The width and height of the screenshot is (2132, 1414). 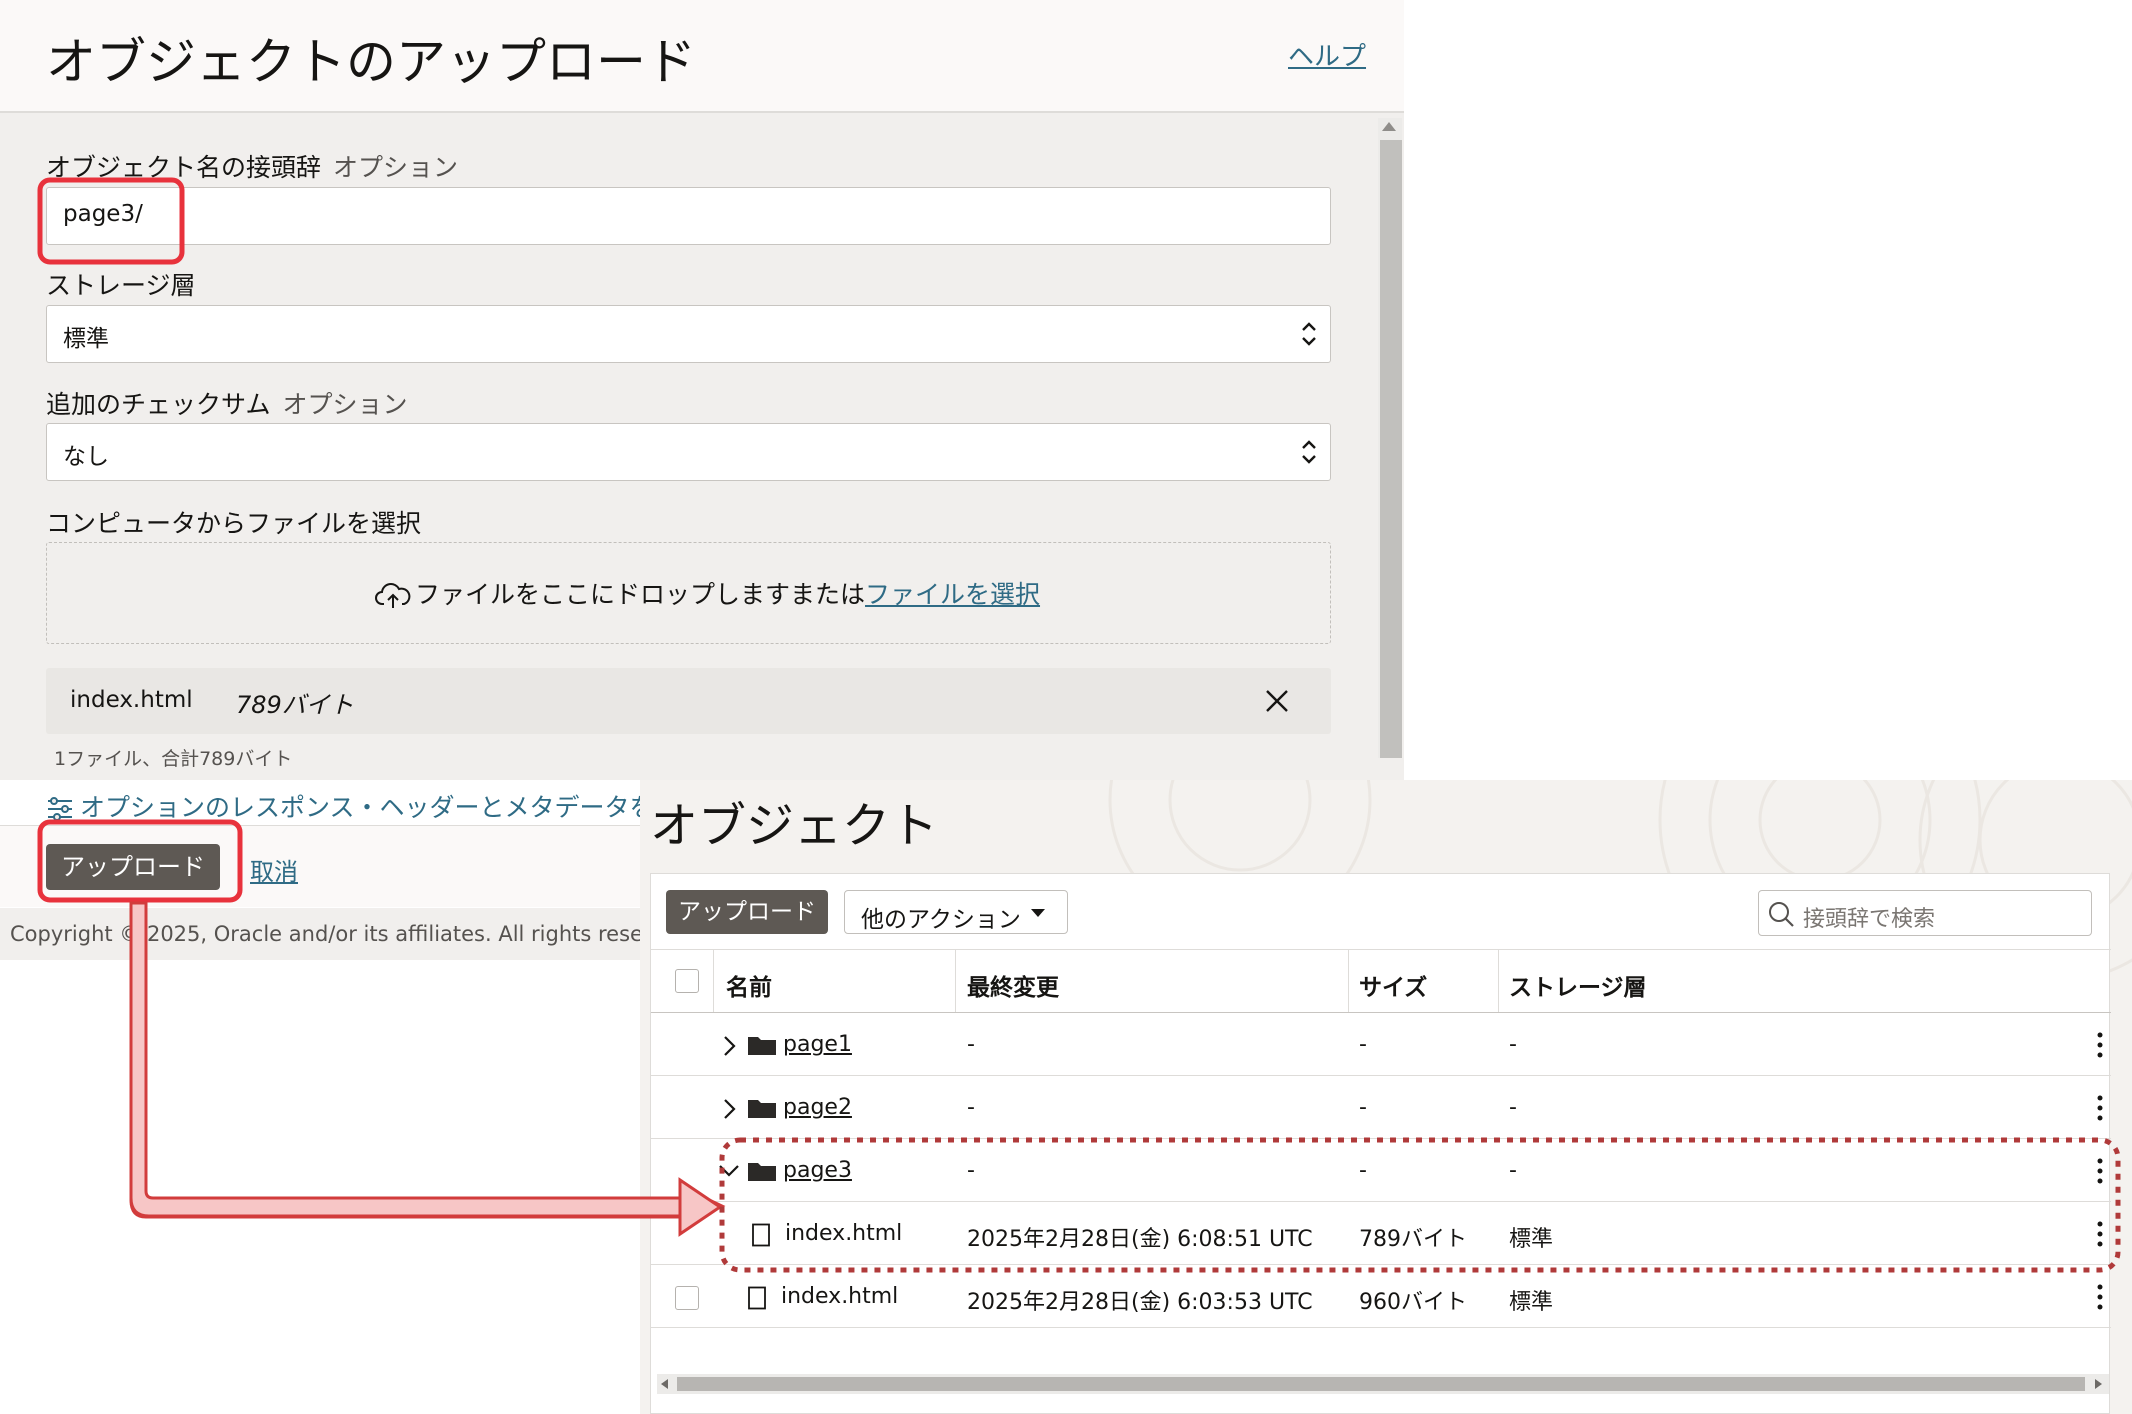 What do you see at coordinates (320, 866) in the screenshot?
I see `upload-dialog-footer: アップロード 取消` at bounding box center [320, 866].